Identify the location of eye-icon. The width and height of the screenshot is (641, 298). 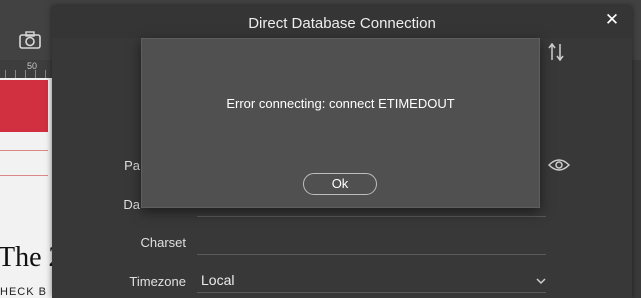
(559, 165).